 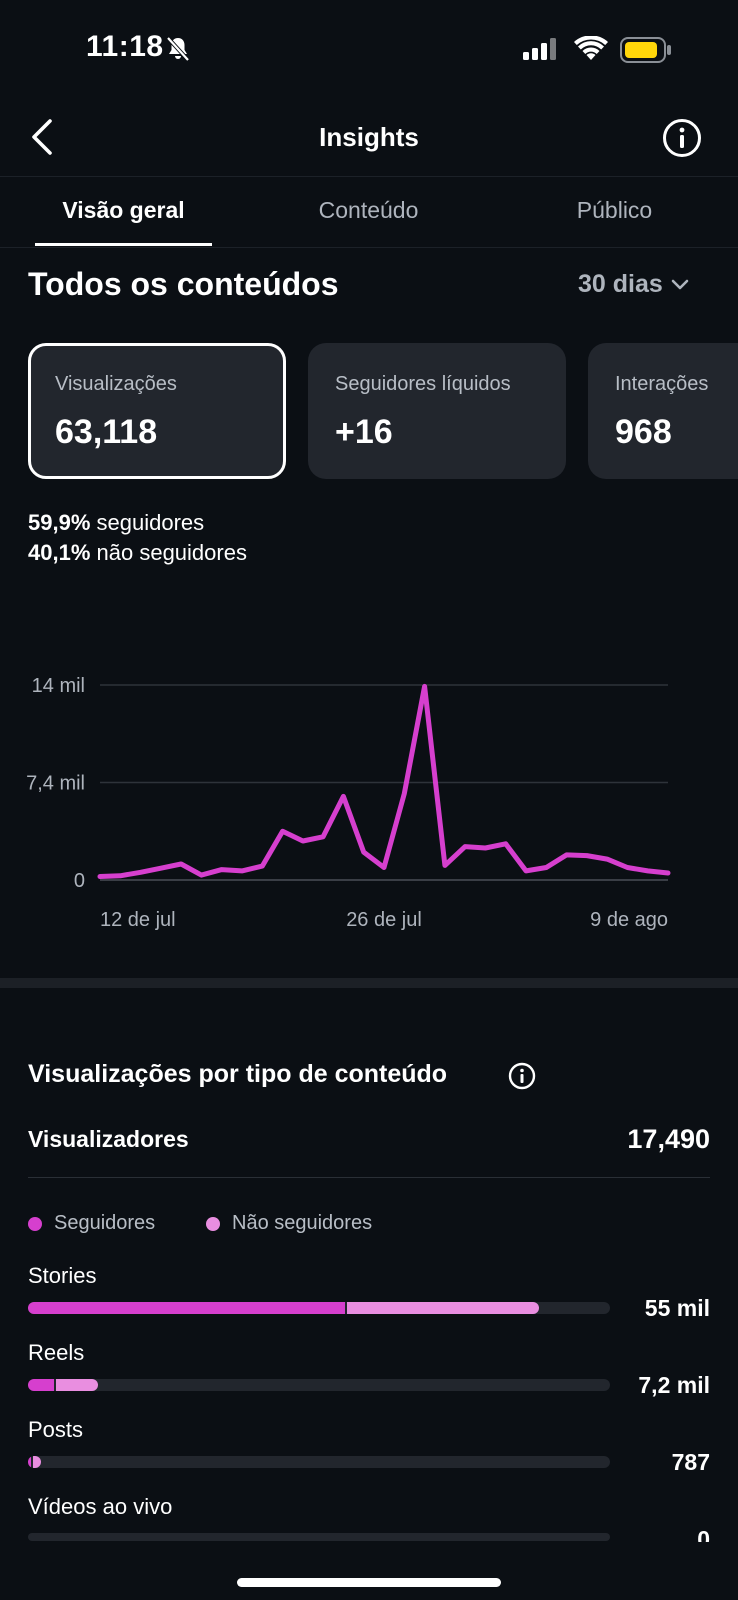 I want to click on metric-label: Seguidores líquidos, so click(x=423, y=384).